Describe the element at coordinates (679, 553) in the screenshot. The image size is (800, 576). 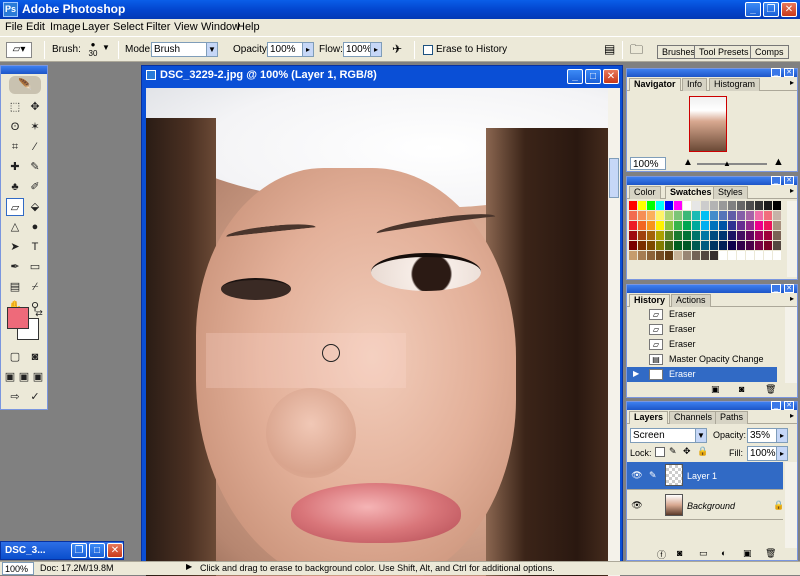
I see `layer-mask-icon: ◙` at that location.